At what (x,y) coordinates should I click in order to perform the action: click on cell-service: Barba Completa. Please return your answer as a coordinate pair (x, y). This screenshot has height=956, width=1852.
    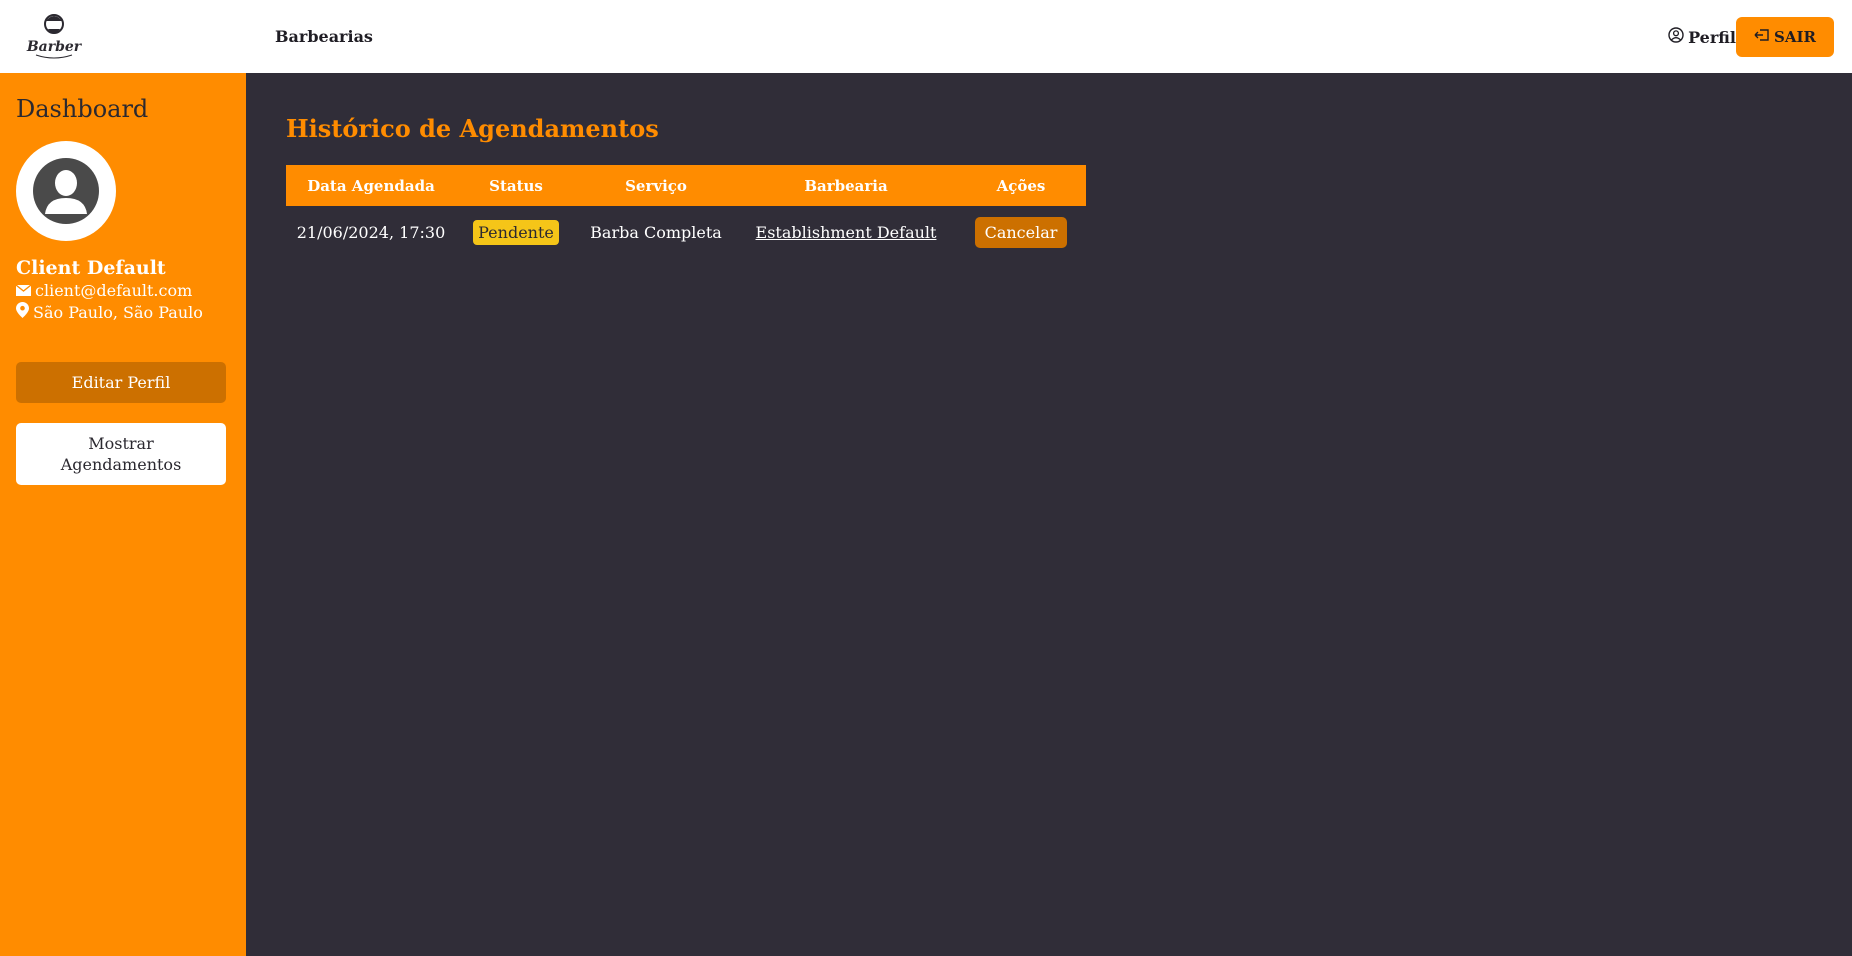
    Looking at the image, I should click on (656, 232).